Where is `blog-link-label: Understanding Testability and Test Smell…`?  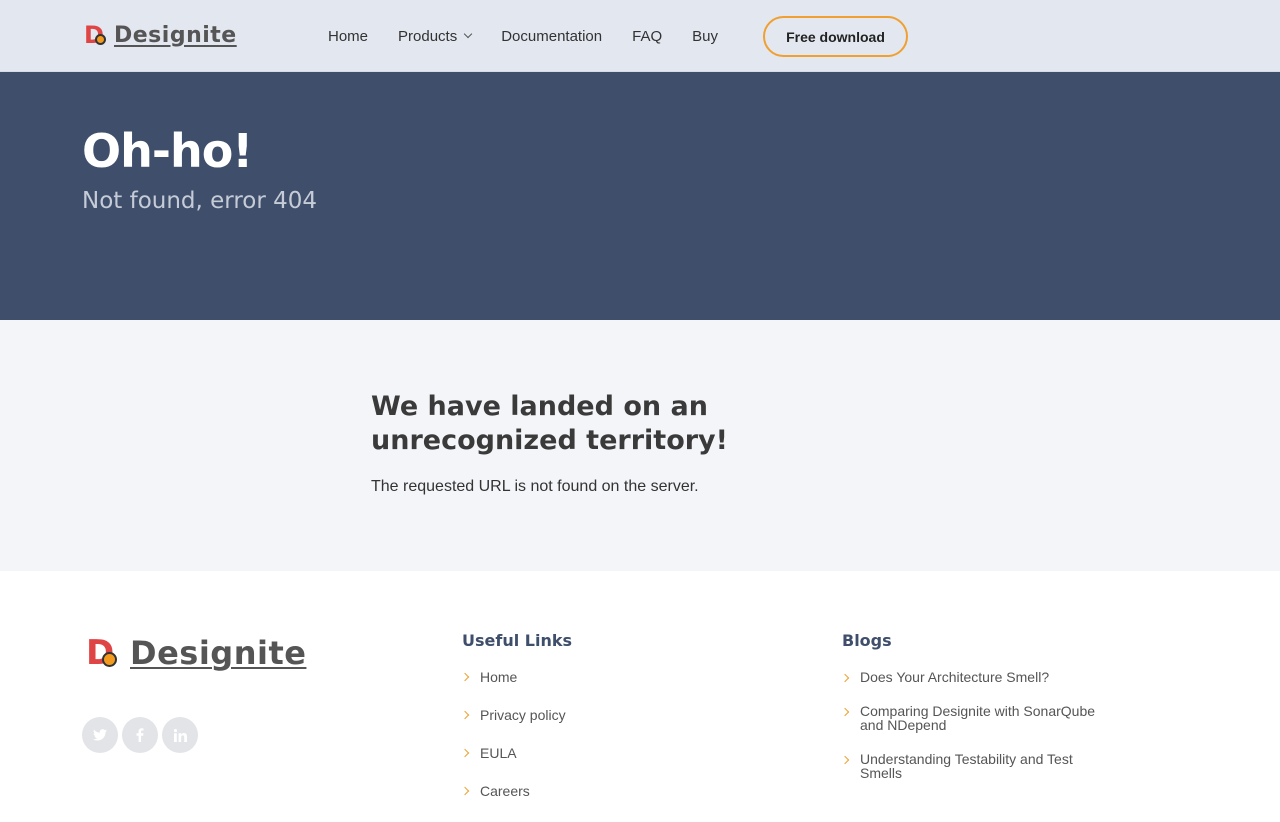
blog-link-label: Understanding Testability and Test Smell… is located at coordinates (966, 766).